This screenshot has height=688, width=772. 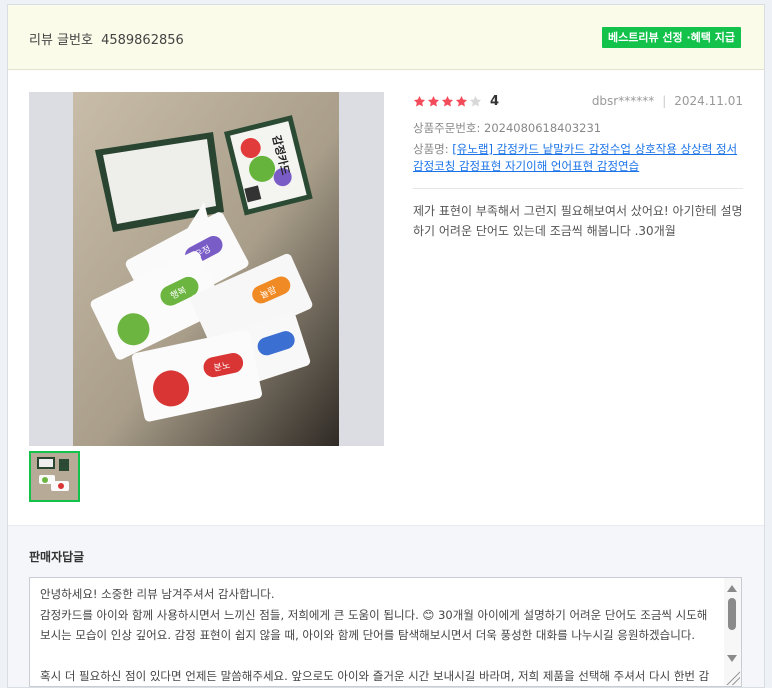 I want to click on review-meta: dbsr****** | 2024.11.01, so click(x=667, y=101).